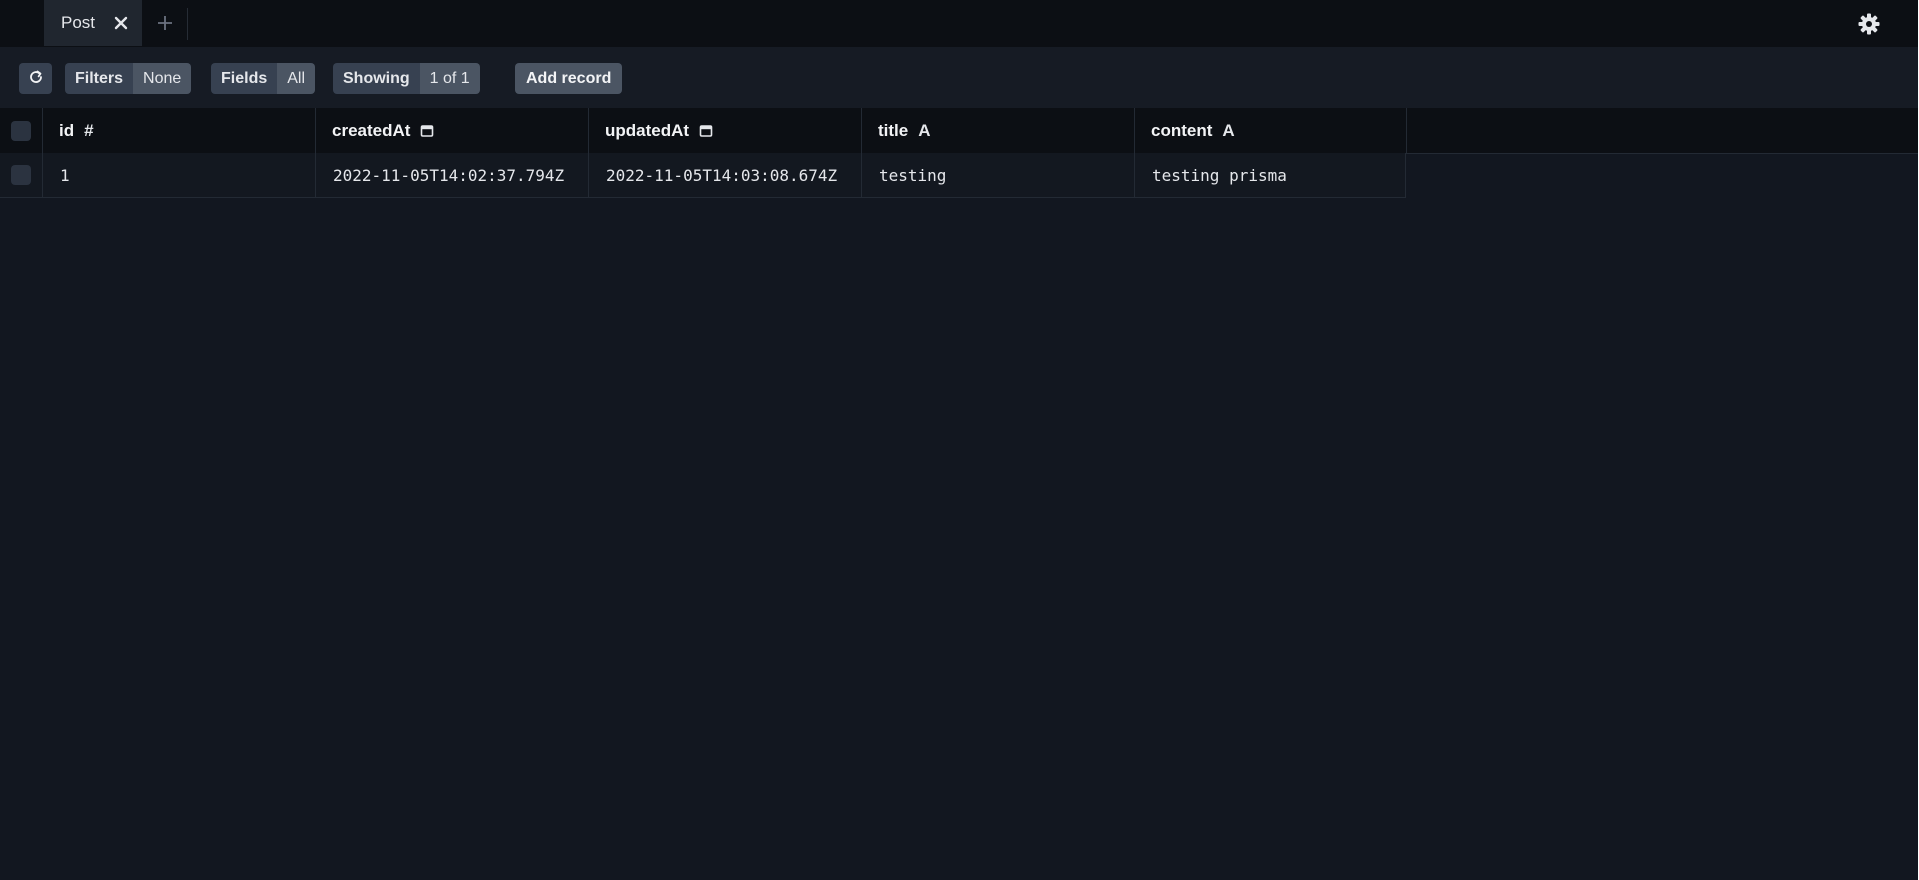  I want to click on column-name: title, so click(893, 130).